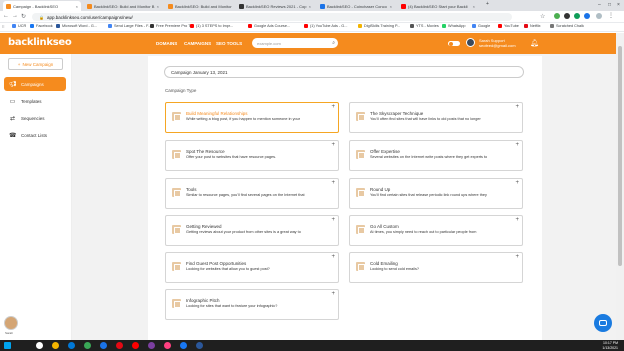  Describe the element at coordinates (599, 5) in the screenshot. I see `minimize-icon: –` at that location.